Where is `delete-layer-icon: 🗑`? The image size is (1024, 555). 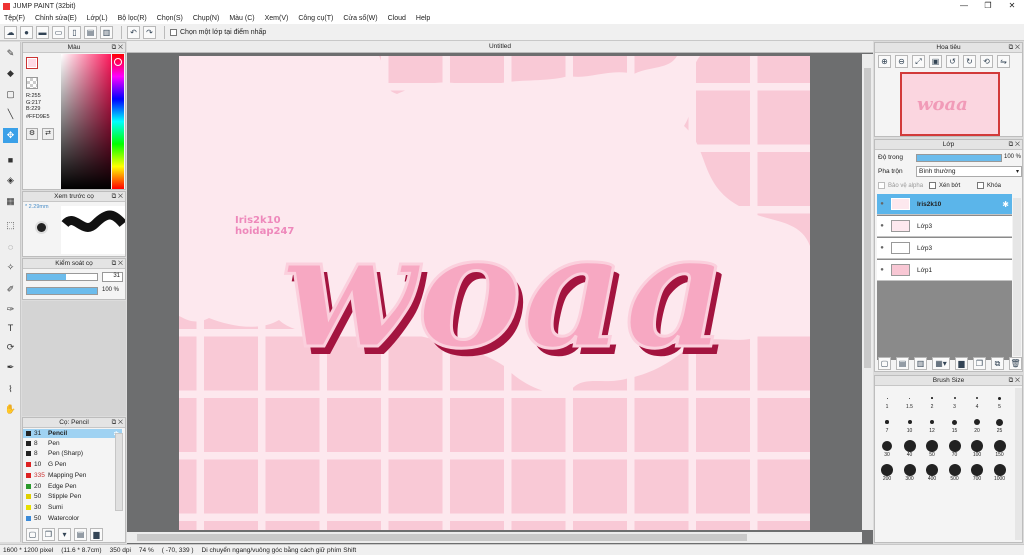 delete-layer-icon: 🗑 is located at coordinates (1015, 363).